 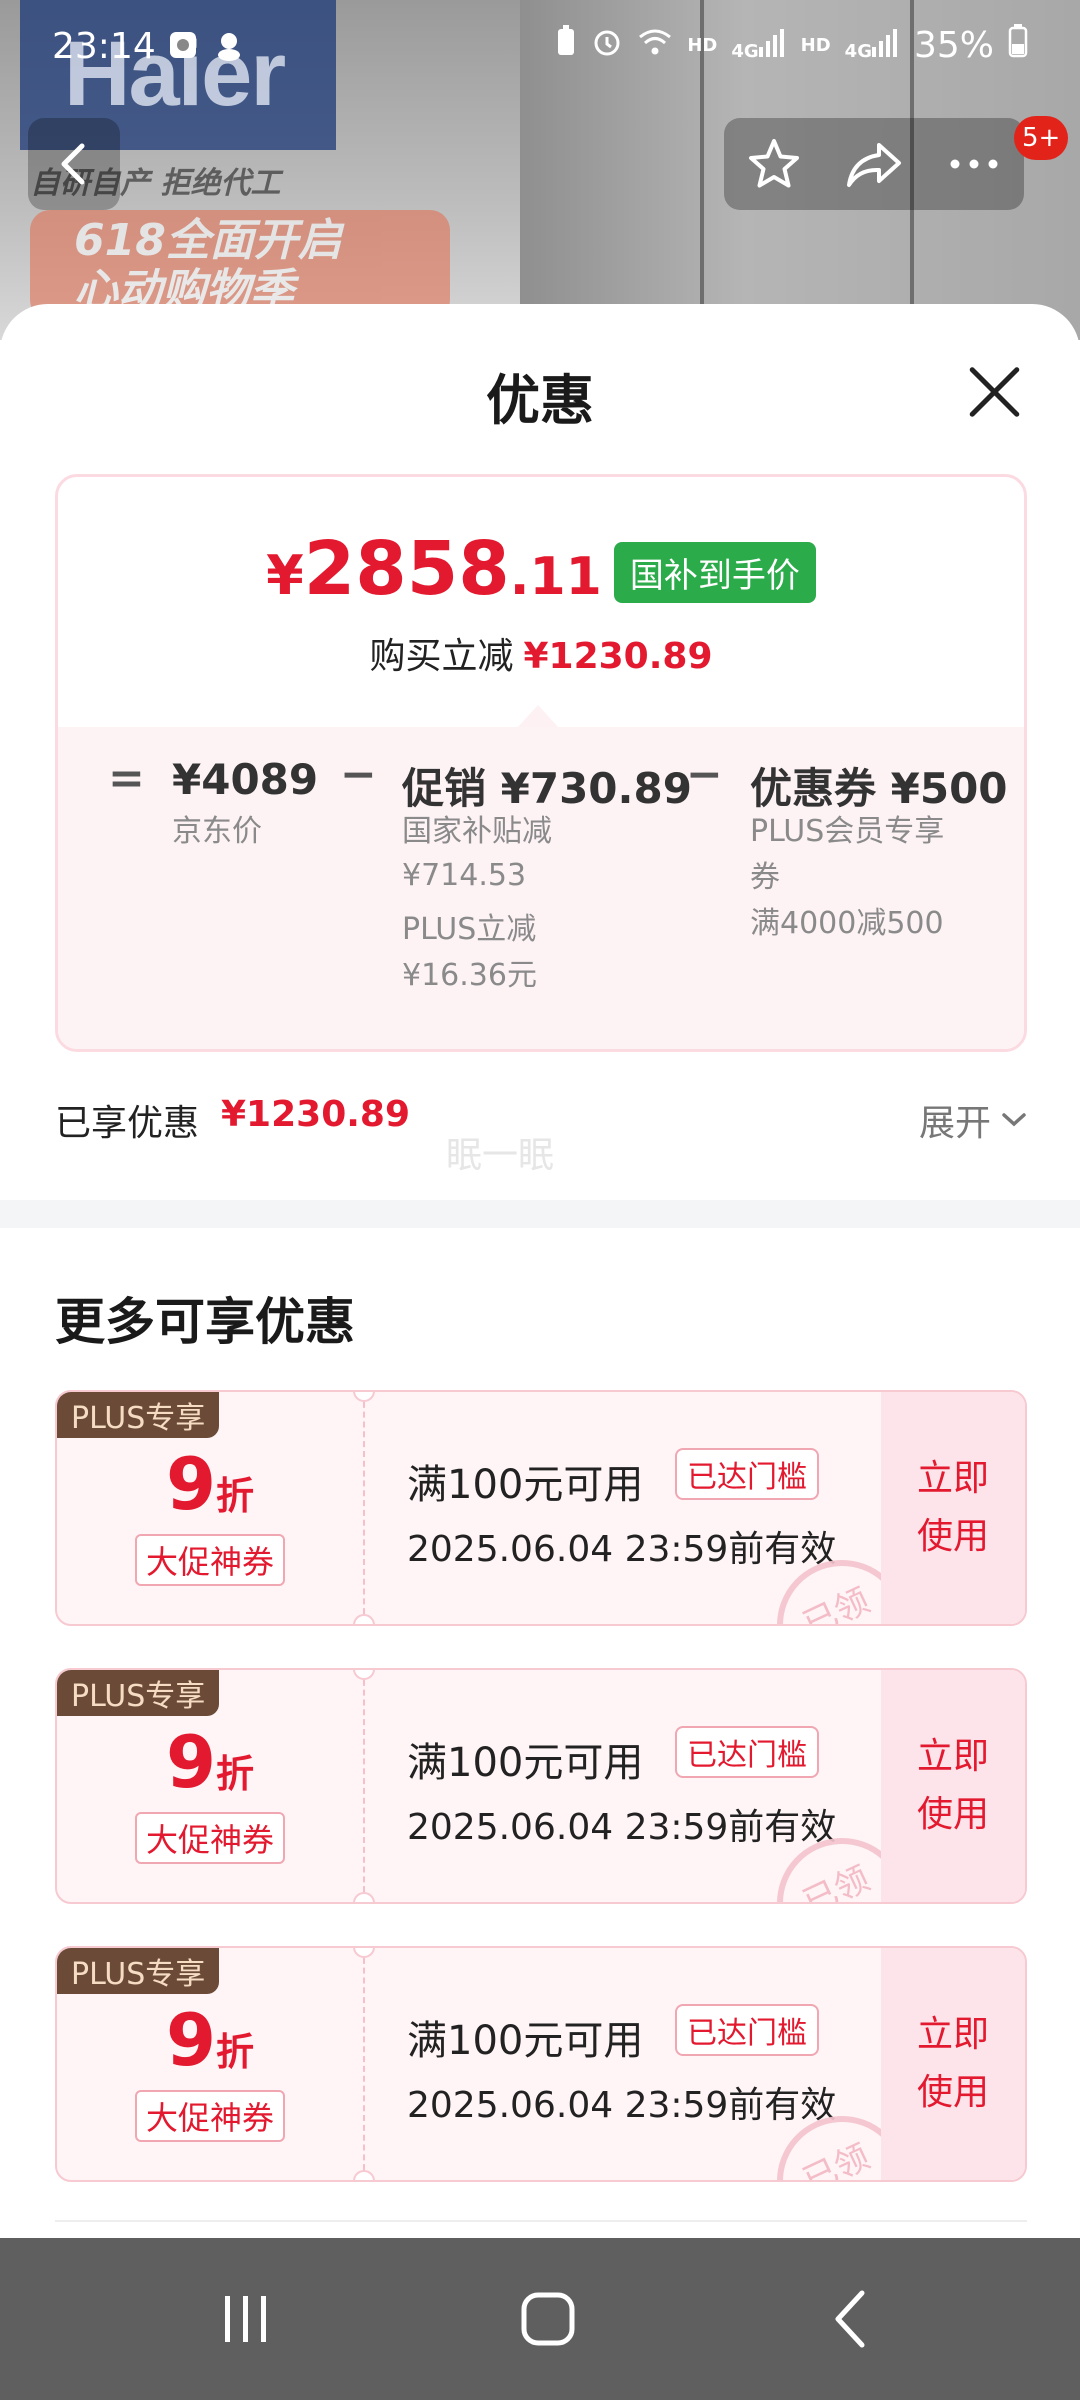 What do you see at coordinates (441, 656) in the screenshot?
I see `saving-label: 购买立减` at bounding box center [441, 656].